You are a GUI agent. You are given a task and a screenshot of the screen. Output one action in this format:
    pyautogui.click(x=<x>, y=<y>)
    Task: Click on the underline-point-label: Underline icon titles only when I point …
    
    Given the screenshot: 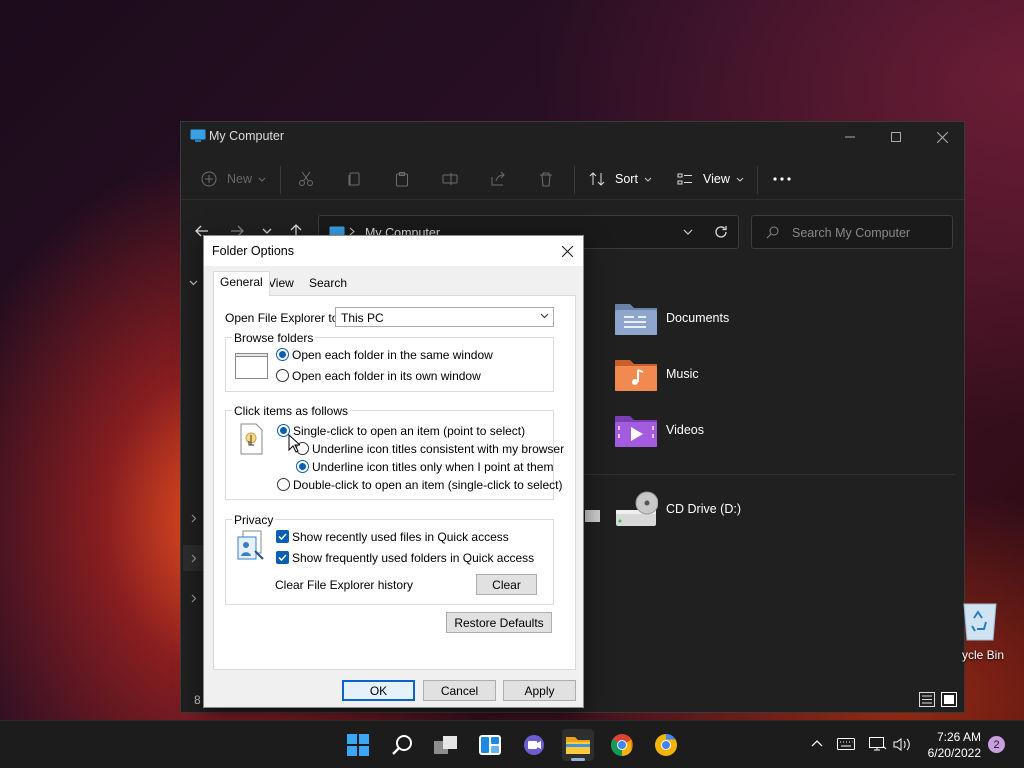 What is the action you would take?
    pyautogui.click(x=432, y=467)
    